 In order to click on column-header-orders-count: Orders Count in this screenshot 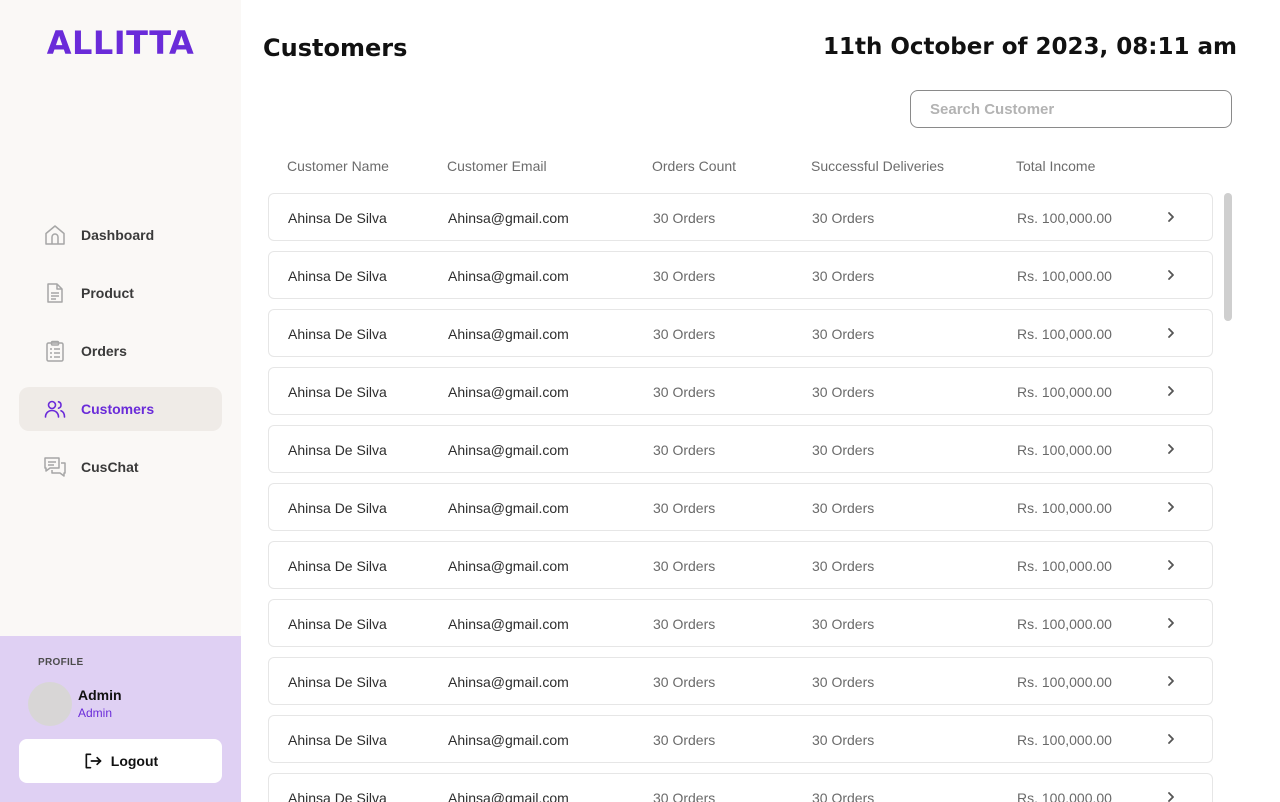, I will do `click(694, 166)`.